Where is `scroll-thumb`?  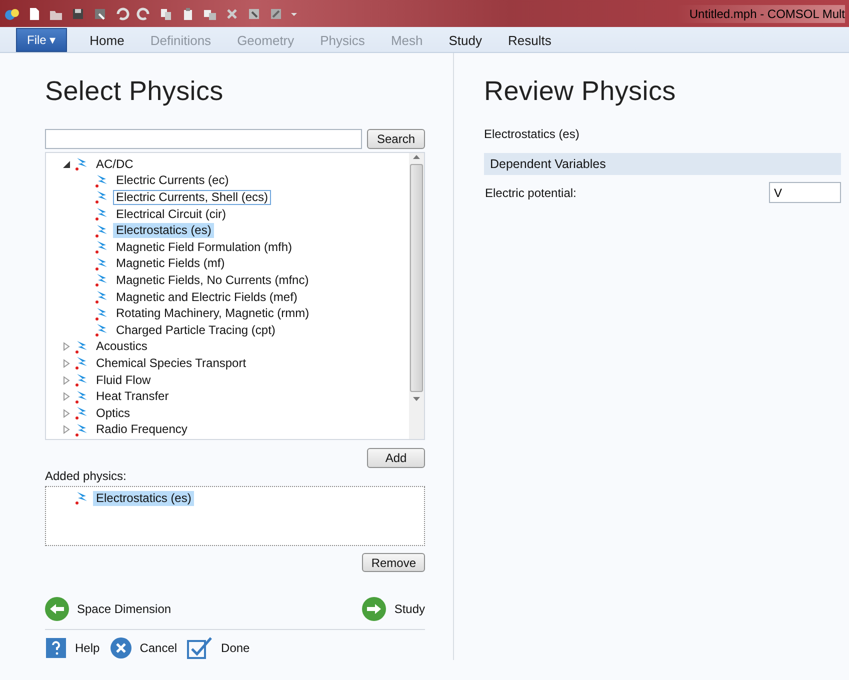
scroll-thumb is located at coordinates (416, 278).